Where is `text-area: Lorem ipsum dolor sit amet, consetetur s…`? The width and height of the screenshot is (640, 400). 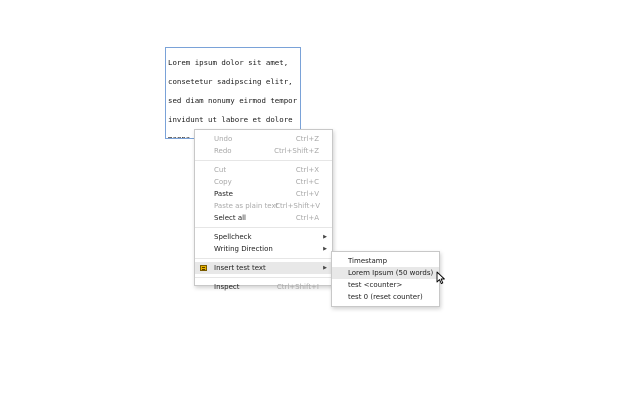
text-area: Lorem ipsum dolor sit amet, consetetur s… is located at coordinates (233, 93).